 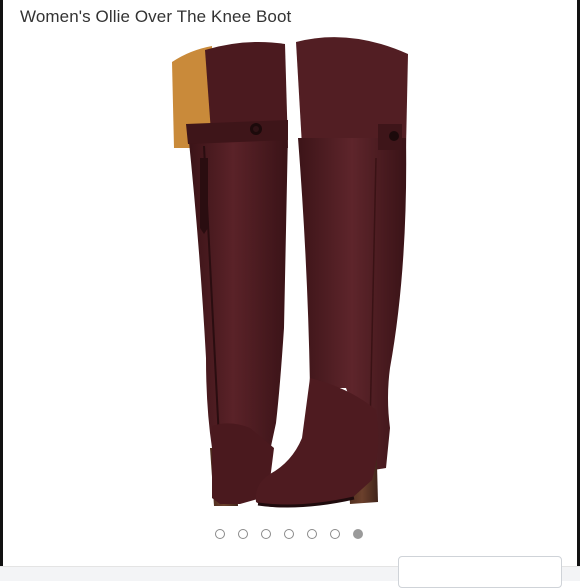 I want to click on product-title: Women's Ollie Over The Knee Boot, so click(x=156, y=16).